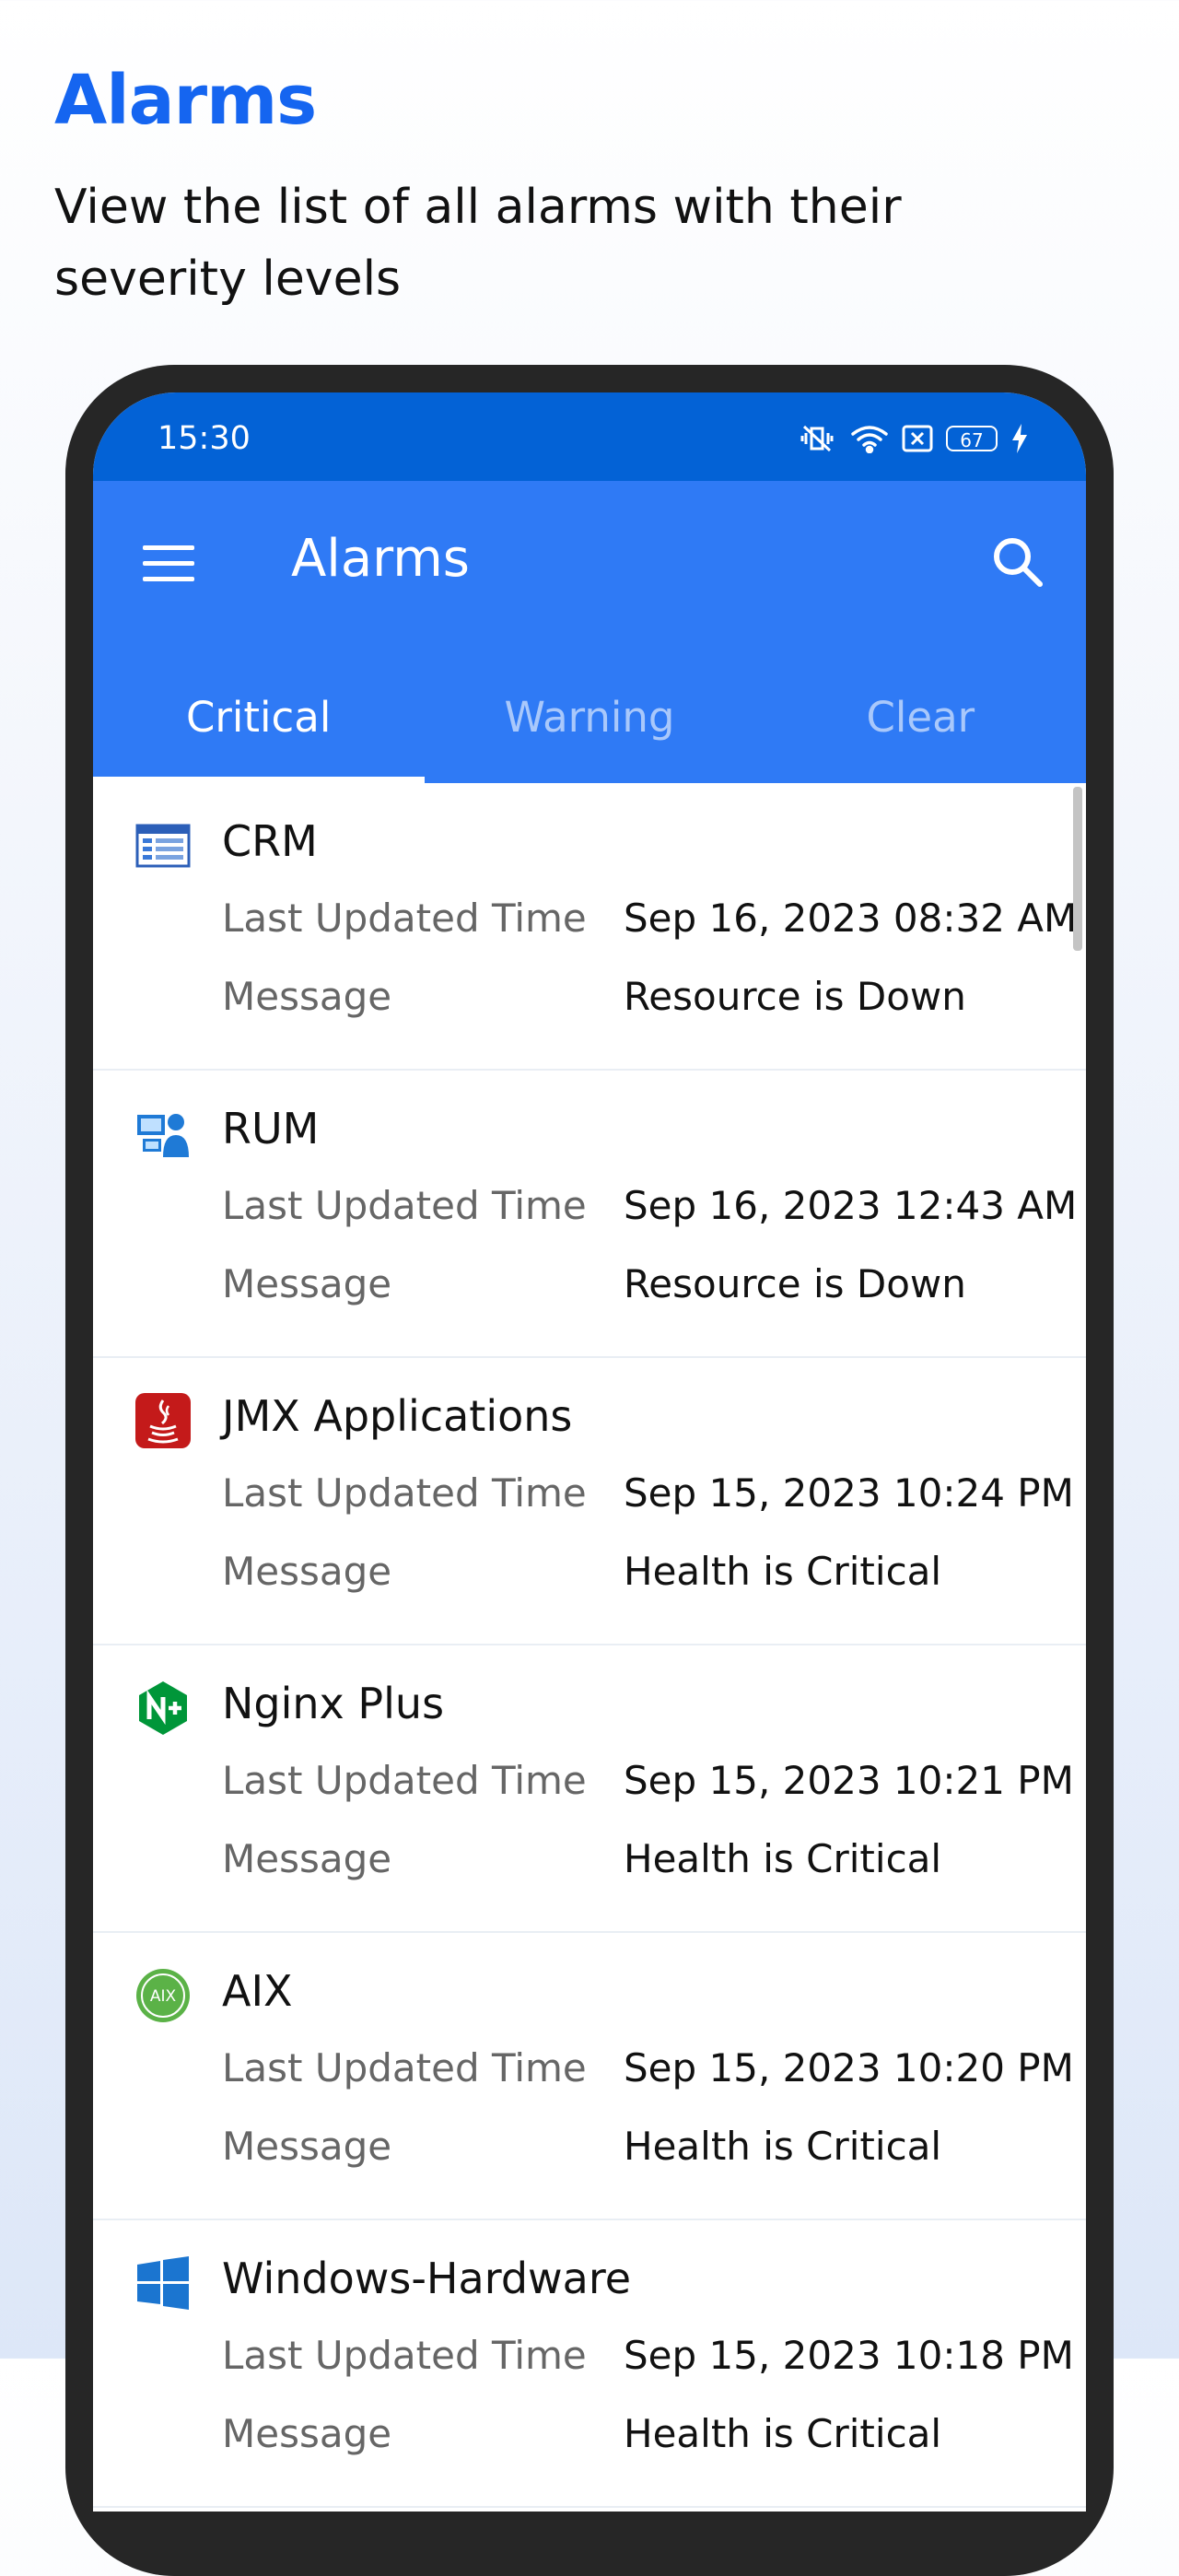 The image size is (1179, 2576). I want to click on windows-icon, so click(163, 2283).